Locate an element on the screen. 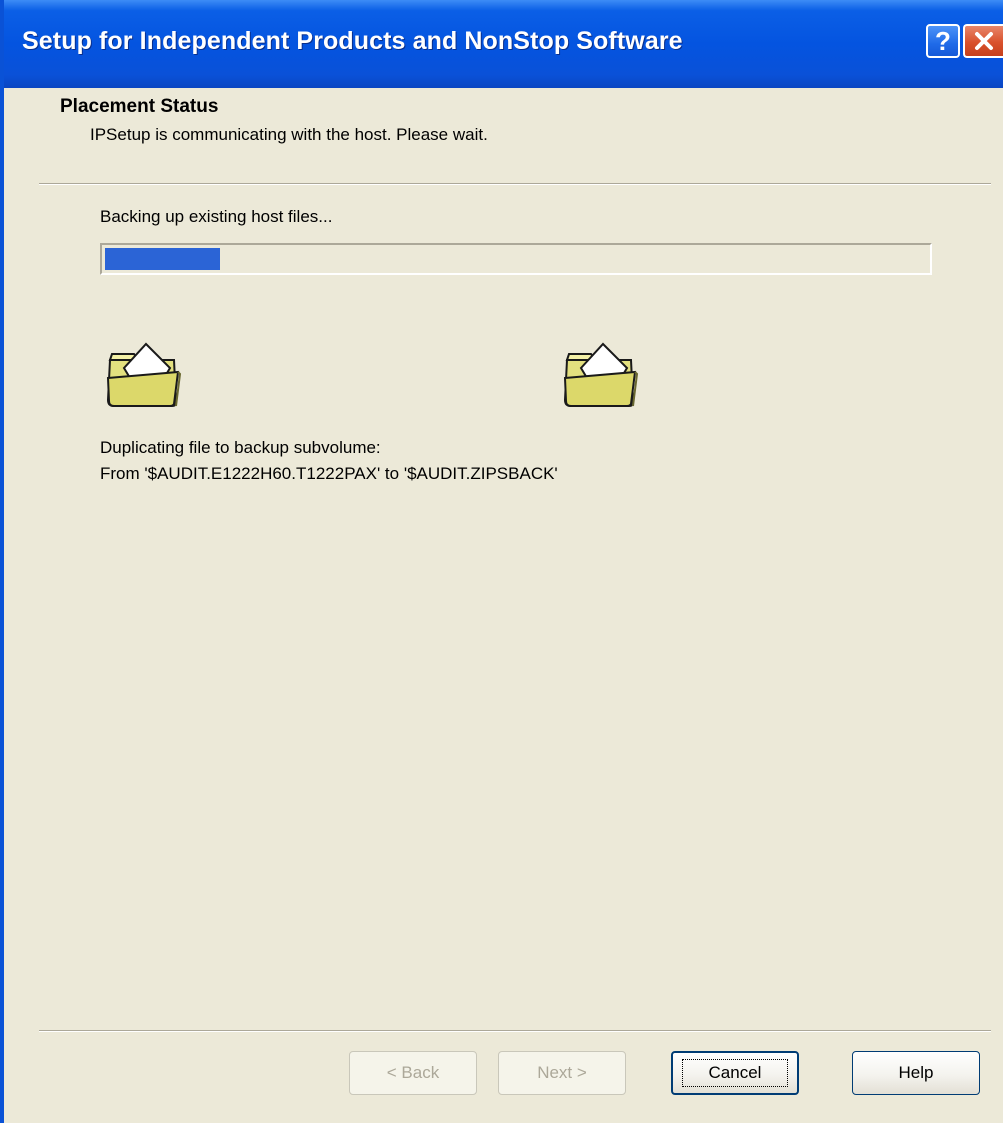 Image resolution: width=1003 pixels, height=1123 pixels. progress-bar is located at coordinates (516, 259).